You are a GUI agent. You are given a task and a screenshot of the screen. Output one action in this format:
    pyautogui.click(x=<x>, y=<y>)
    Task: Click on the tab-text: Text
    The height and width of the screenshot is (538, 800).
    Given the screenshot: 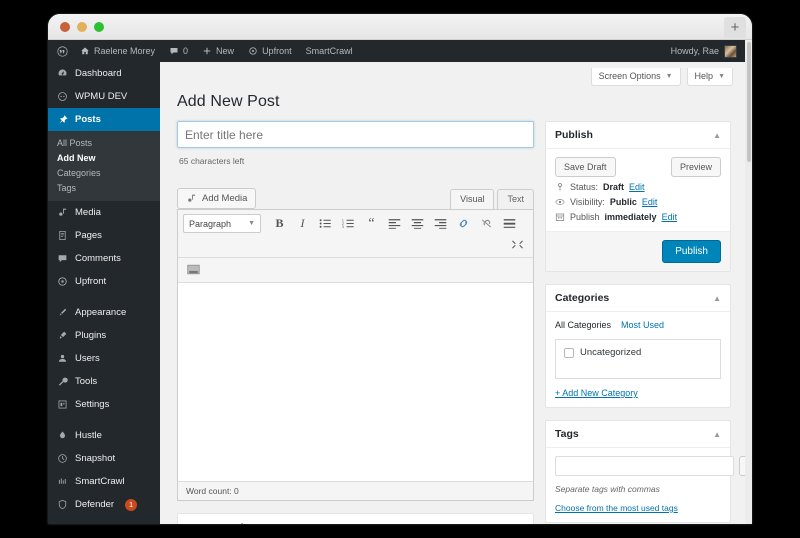 What is the action you would take?
    pyautogui.click(x=515, y=199)
    